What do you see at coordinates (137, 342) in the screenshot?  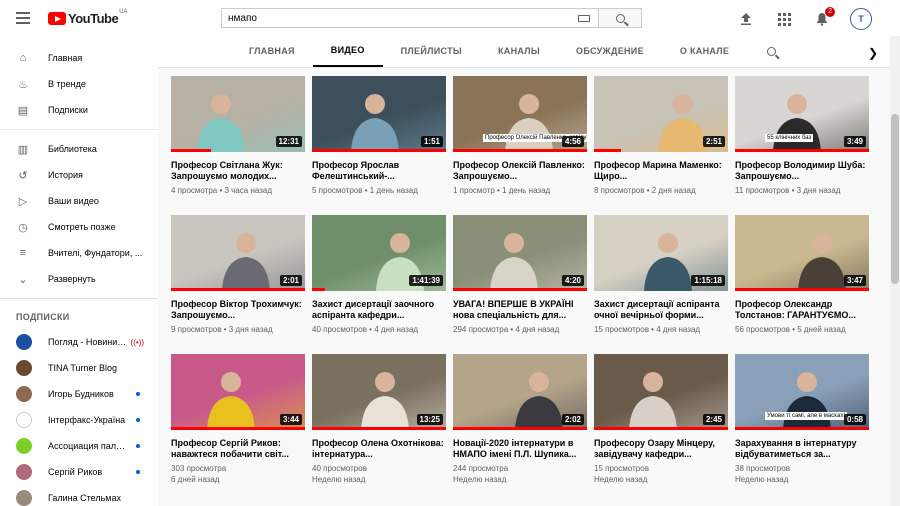 I see `live-icon: ((•))` at bounding box center [137, 342].